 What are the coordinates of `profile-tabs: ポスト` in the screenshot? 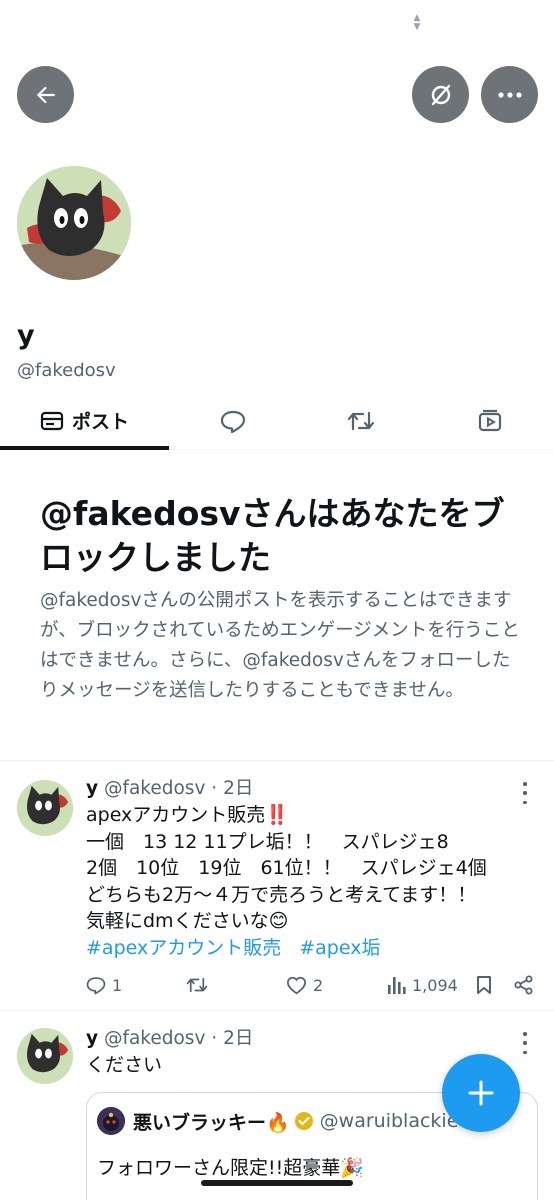 It's located at (277, 421).